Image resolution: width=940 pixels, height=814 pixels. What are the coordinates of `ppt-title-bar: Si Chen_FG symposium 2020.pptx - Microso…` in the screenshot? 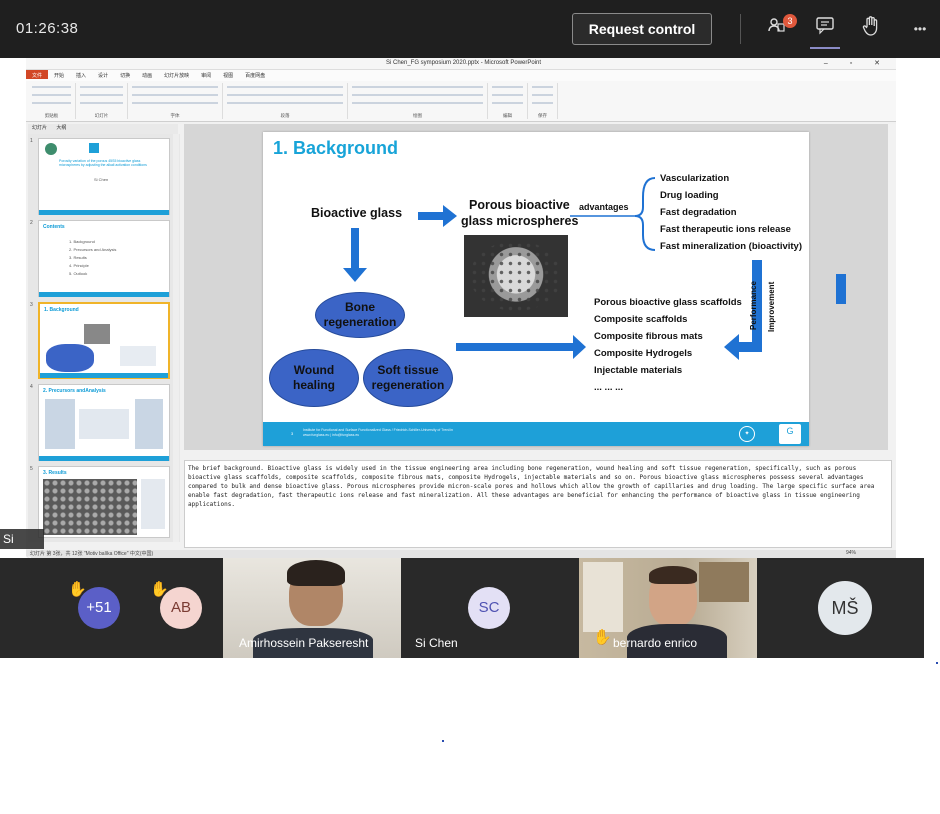 It's located at (461, 64).